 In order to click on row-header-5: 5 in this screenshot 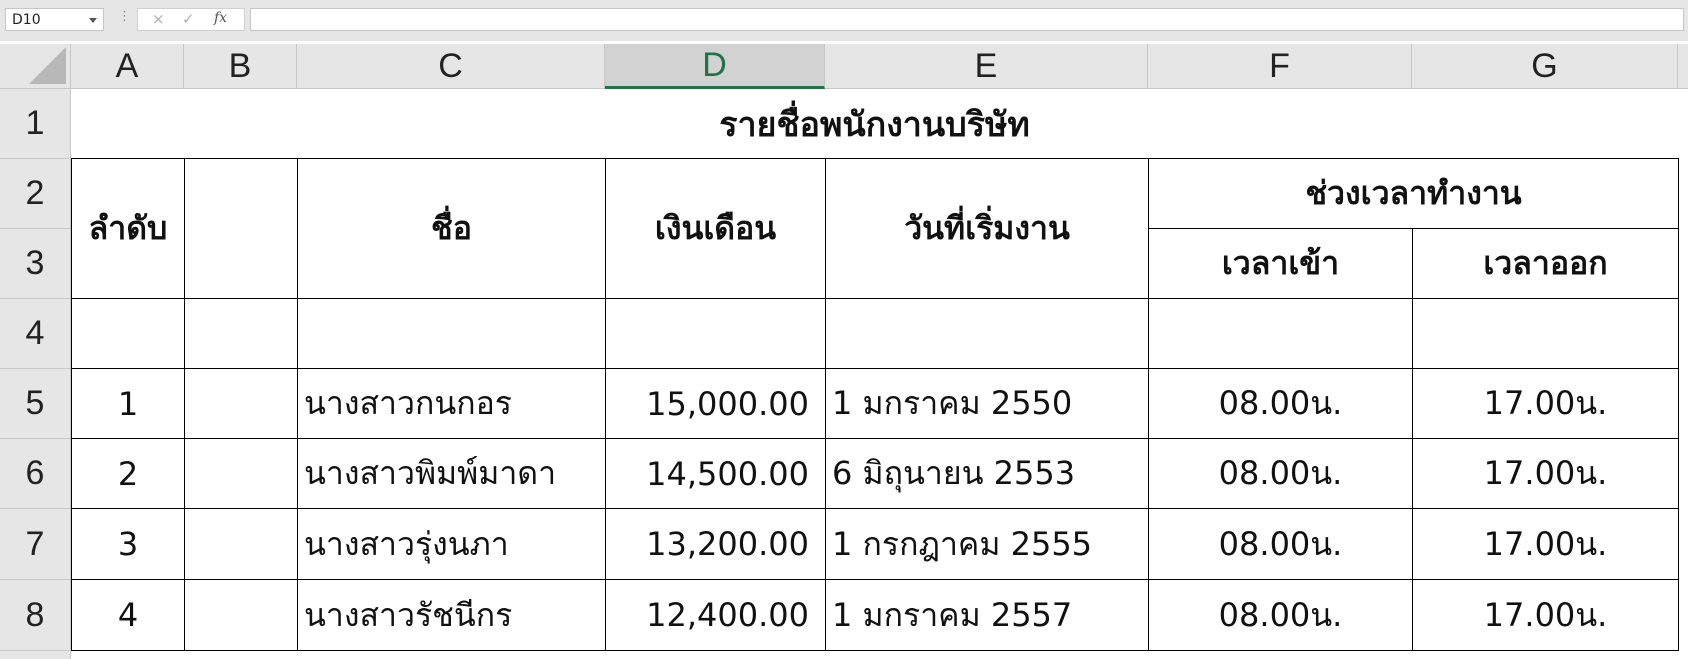, I will do `click(35, 404)`.